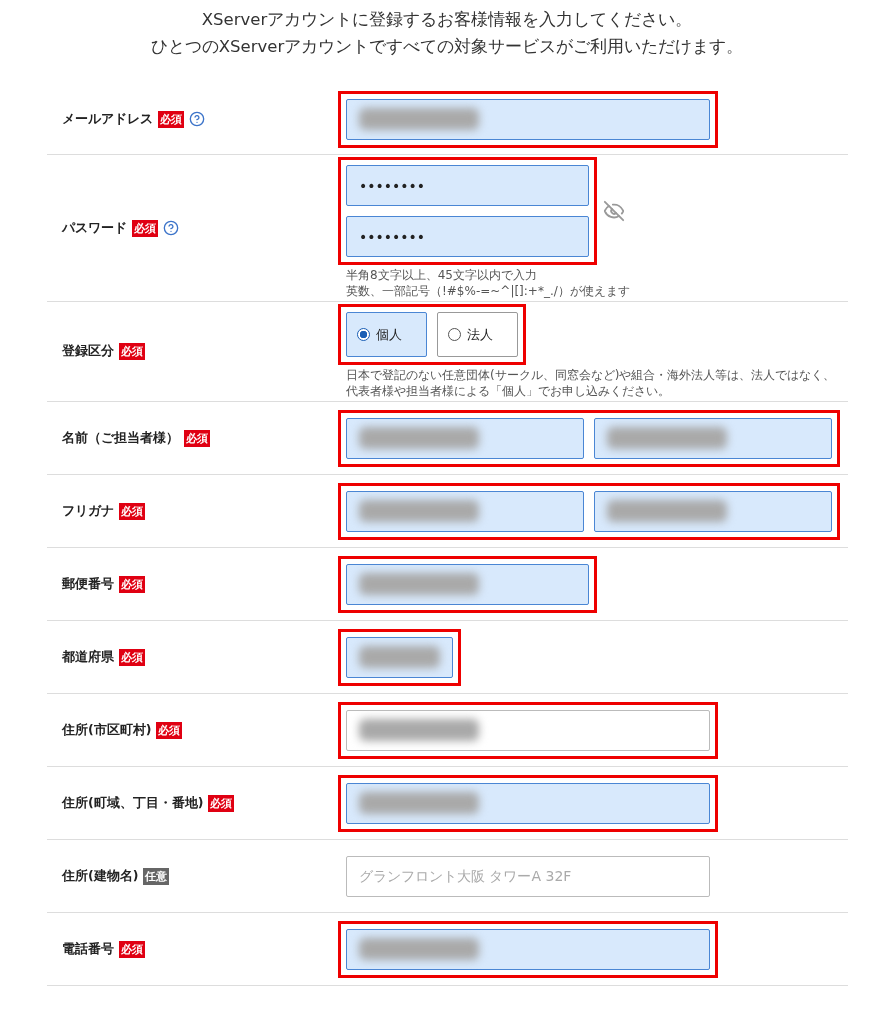 This screenshot has height=1024, width=894. Describe the element at coordinates (107, 730) in the screenshot. I see `field-label: 住所(市区町村)` at that location.